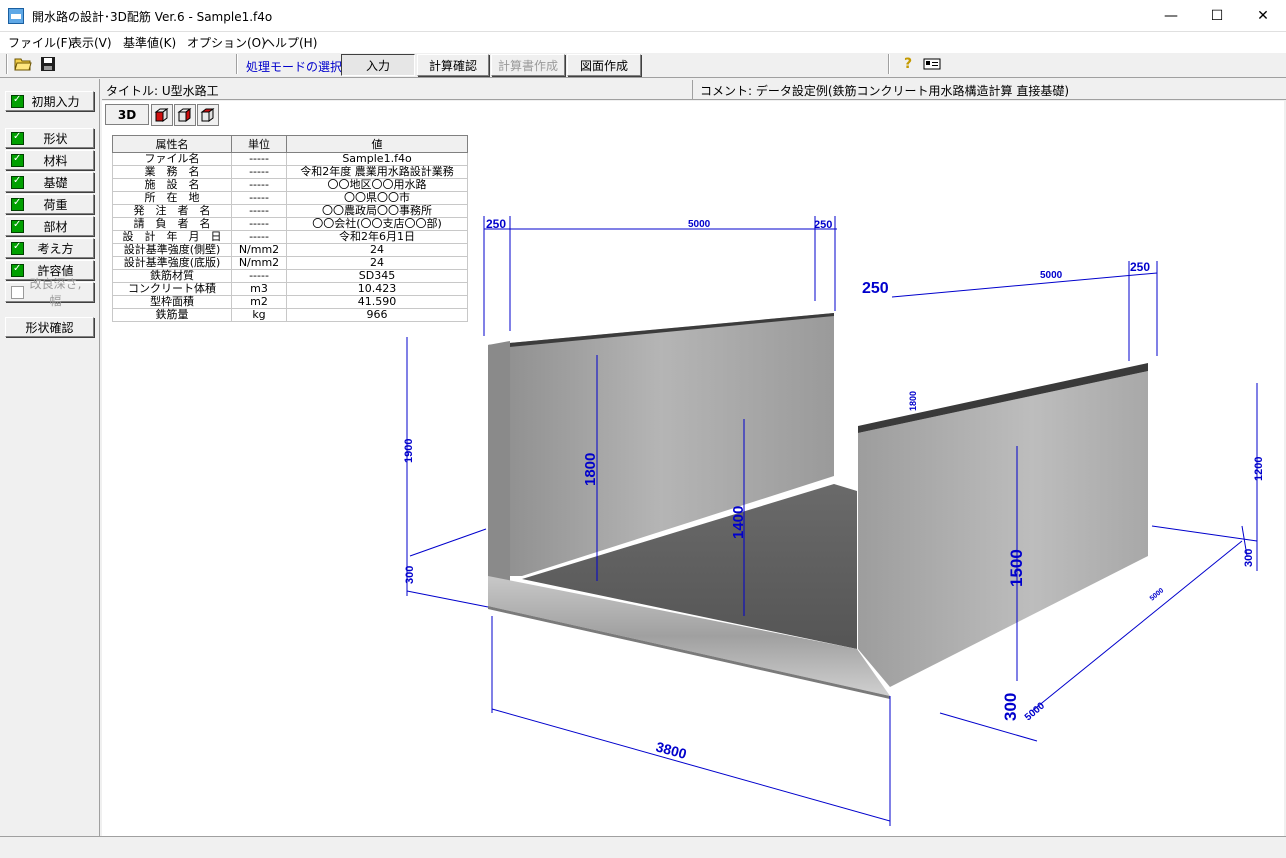 The height and width of the screenshot is (858, 1286). Describe the element at coordinates (671, 750) in the screenshot. I see `dim-width-3800: 3800` at that location.